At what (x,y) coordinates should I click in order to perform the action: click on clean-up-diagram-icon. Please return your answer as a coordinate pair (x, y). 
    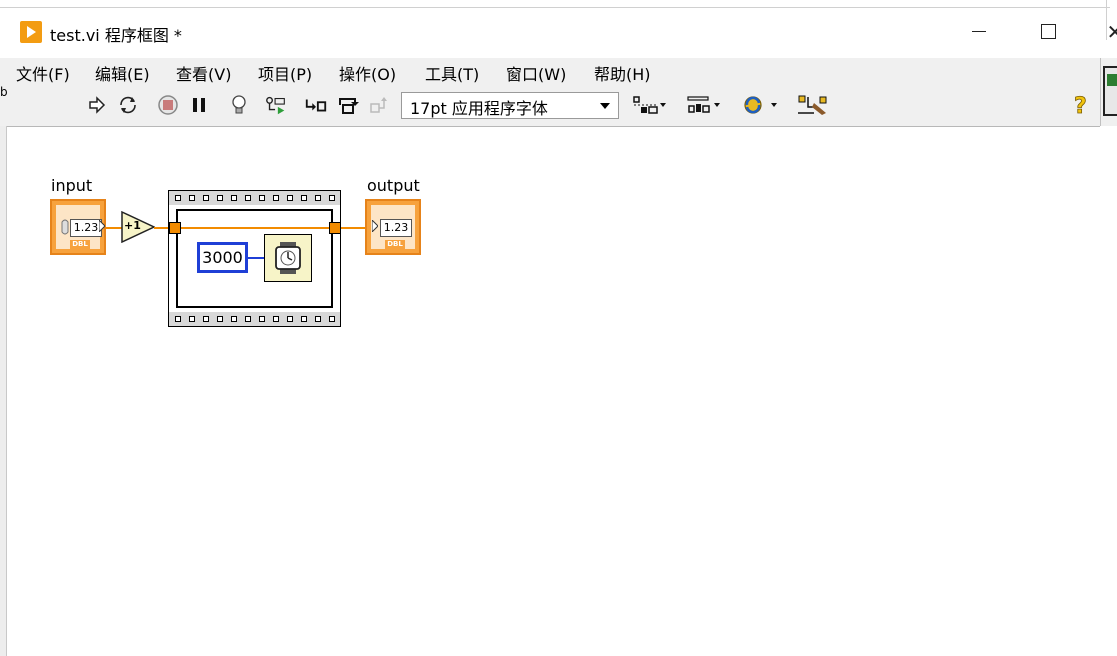
    Looking at the image, I should click on (813, 105).